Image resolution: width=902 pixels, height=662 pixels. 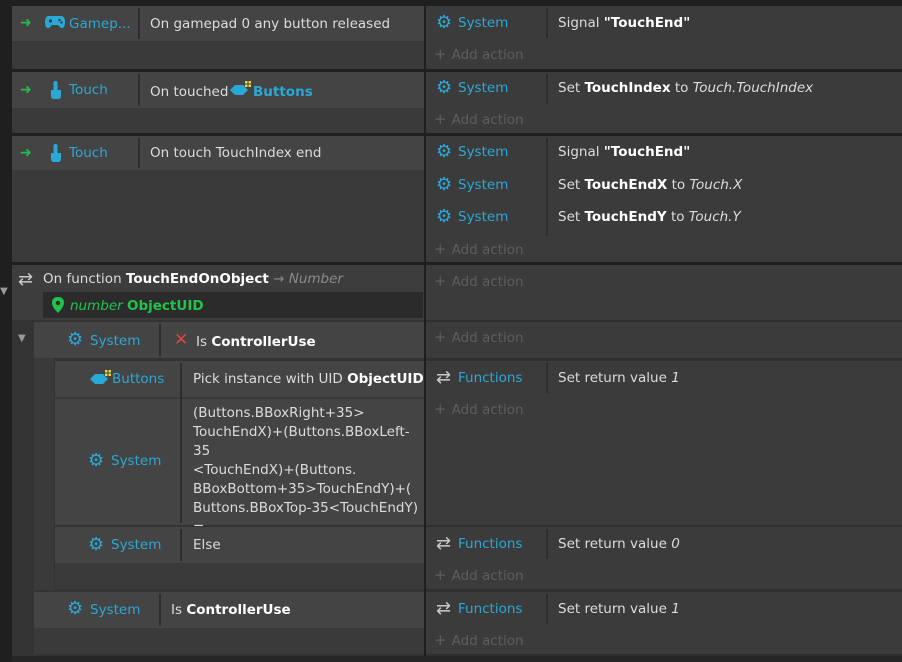 What do you see at coordinates (283, 92) in the screenshot?
I see `condition-object: Buttons` at bounding box center [283, 92].